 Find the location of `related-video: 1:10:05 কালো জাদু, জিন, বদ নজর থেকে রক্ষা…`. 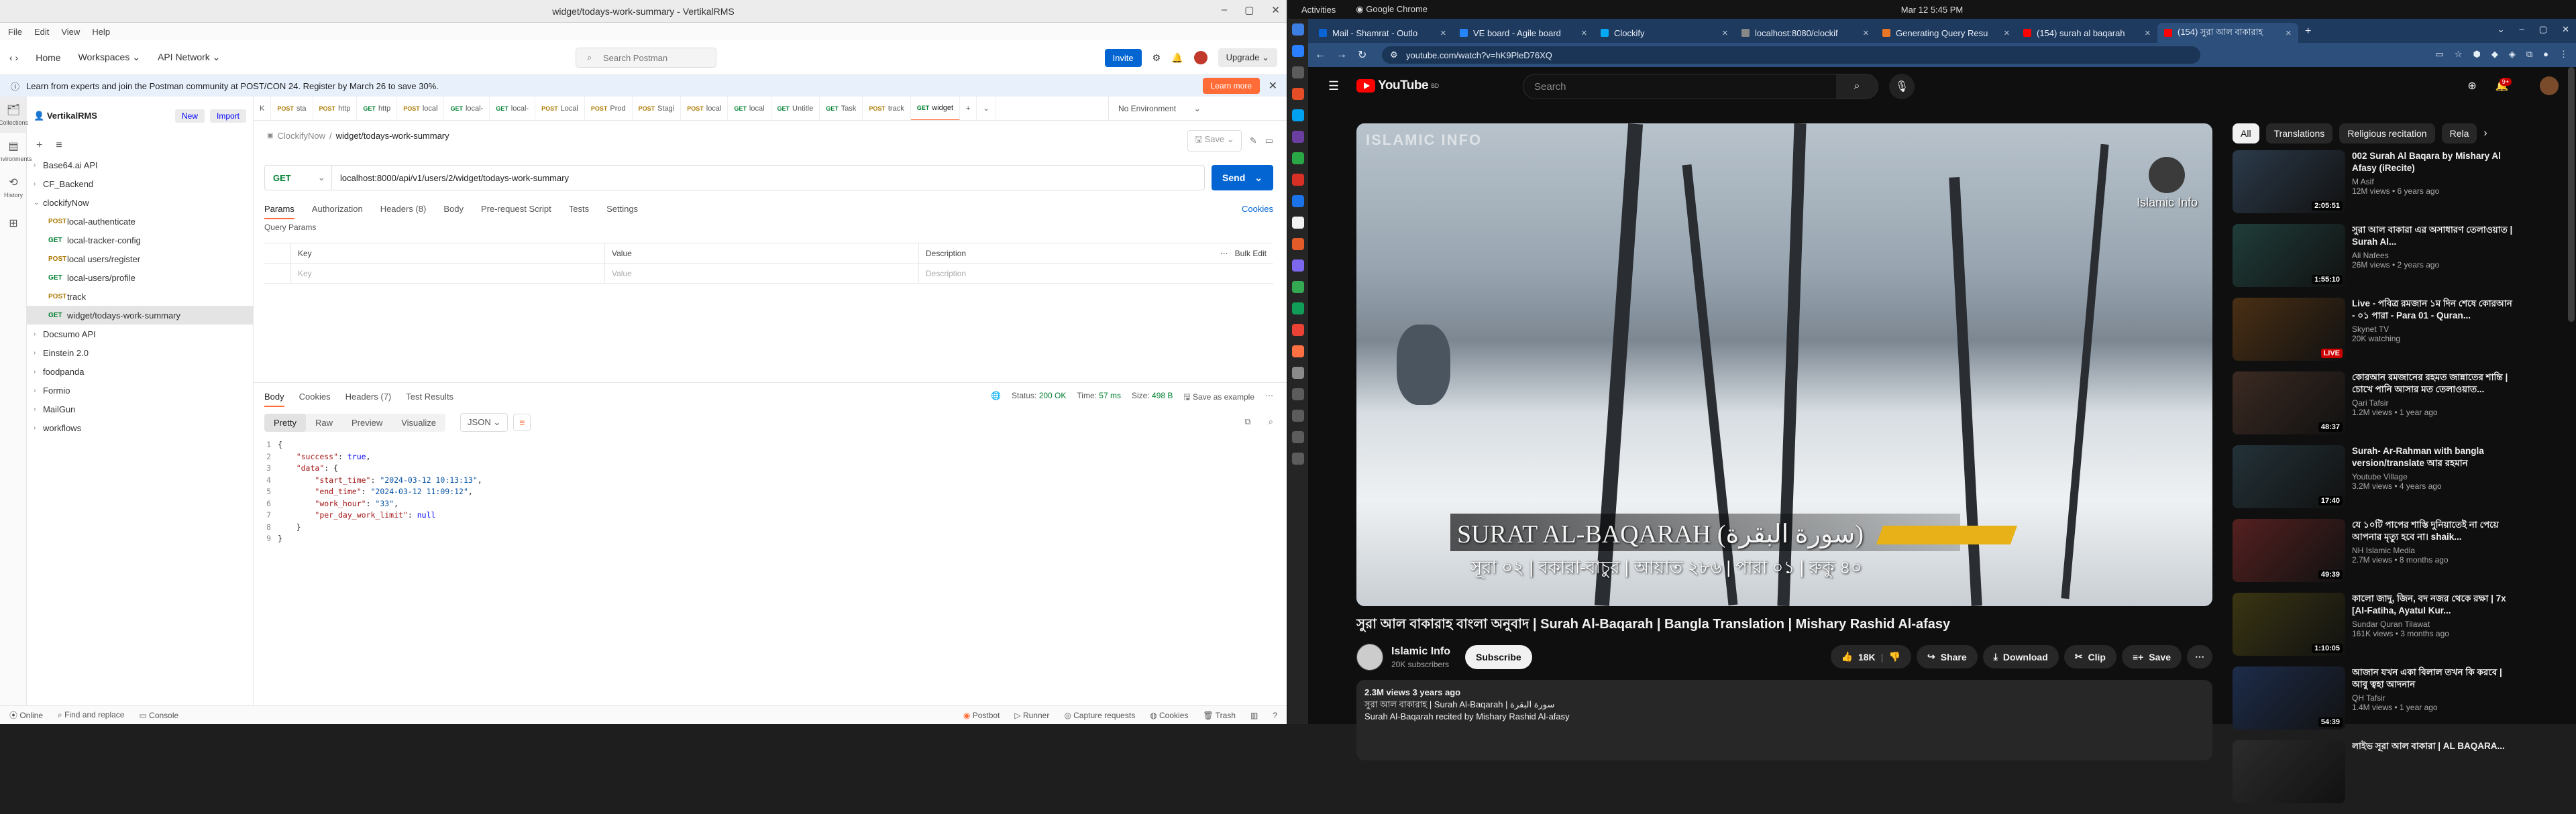

related-video: 1:10:05 কালো জাদু, জিন, বদ নজর থেকে রক্ষা… is located at coordinates (2373, 627).